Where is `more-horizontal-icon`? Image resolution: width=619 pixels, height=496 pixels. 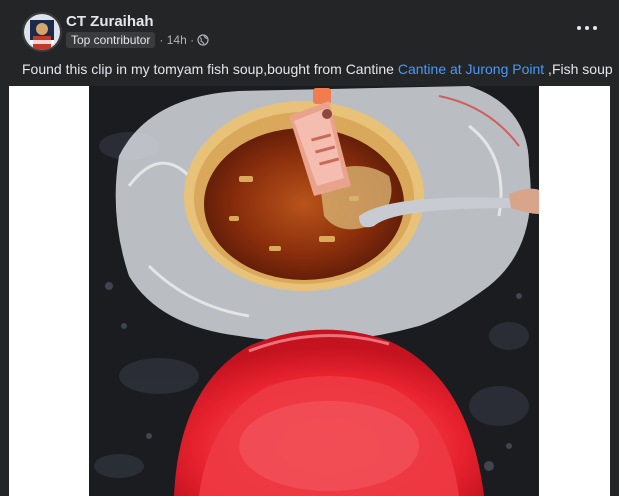 more-horizontal-icon is located at coordinates (579, 28).